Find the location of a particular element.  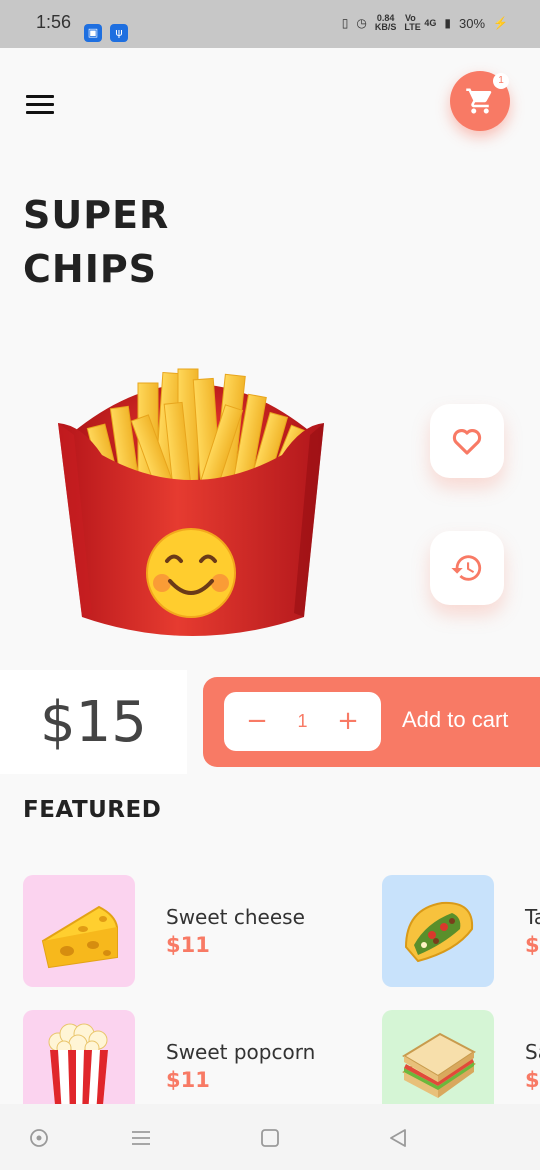

status-indicators: ▯ ◷ 0.84 KB/S Vo LTE 4G ▮ 30% ⚡ is located at coordinates (425, 23).